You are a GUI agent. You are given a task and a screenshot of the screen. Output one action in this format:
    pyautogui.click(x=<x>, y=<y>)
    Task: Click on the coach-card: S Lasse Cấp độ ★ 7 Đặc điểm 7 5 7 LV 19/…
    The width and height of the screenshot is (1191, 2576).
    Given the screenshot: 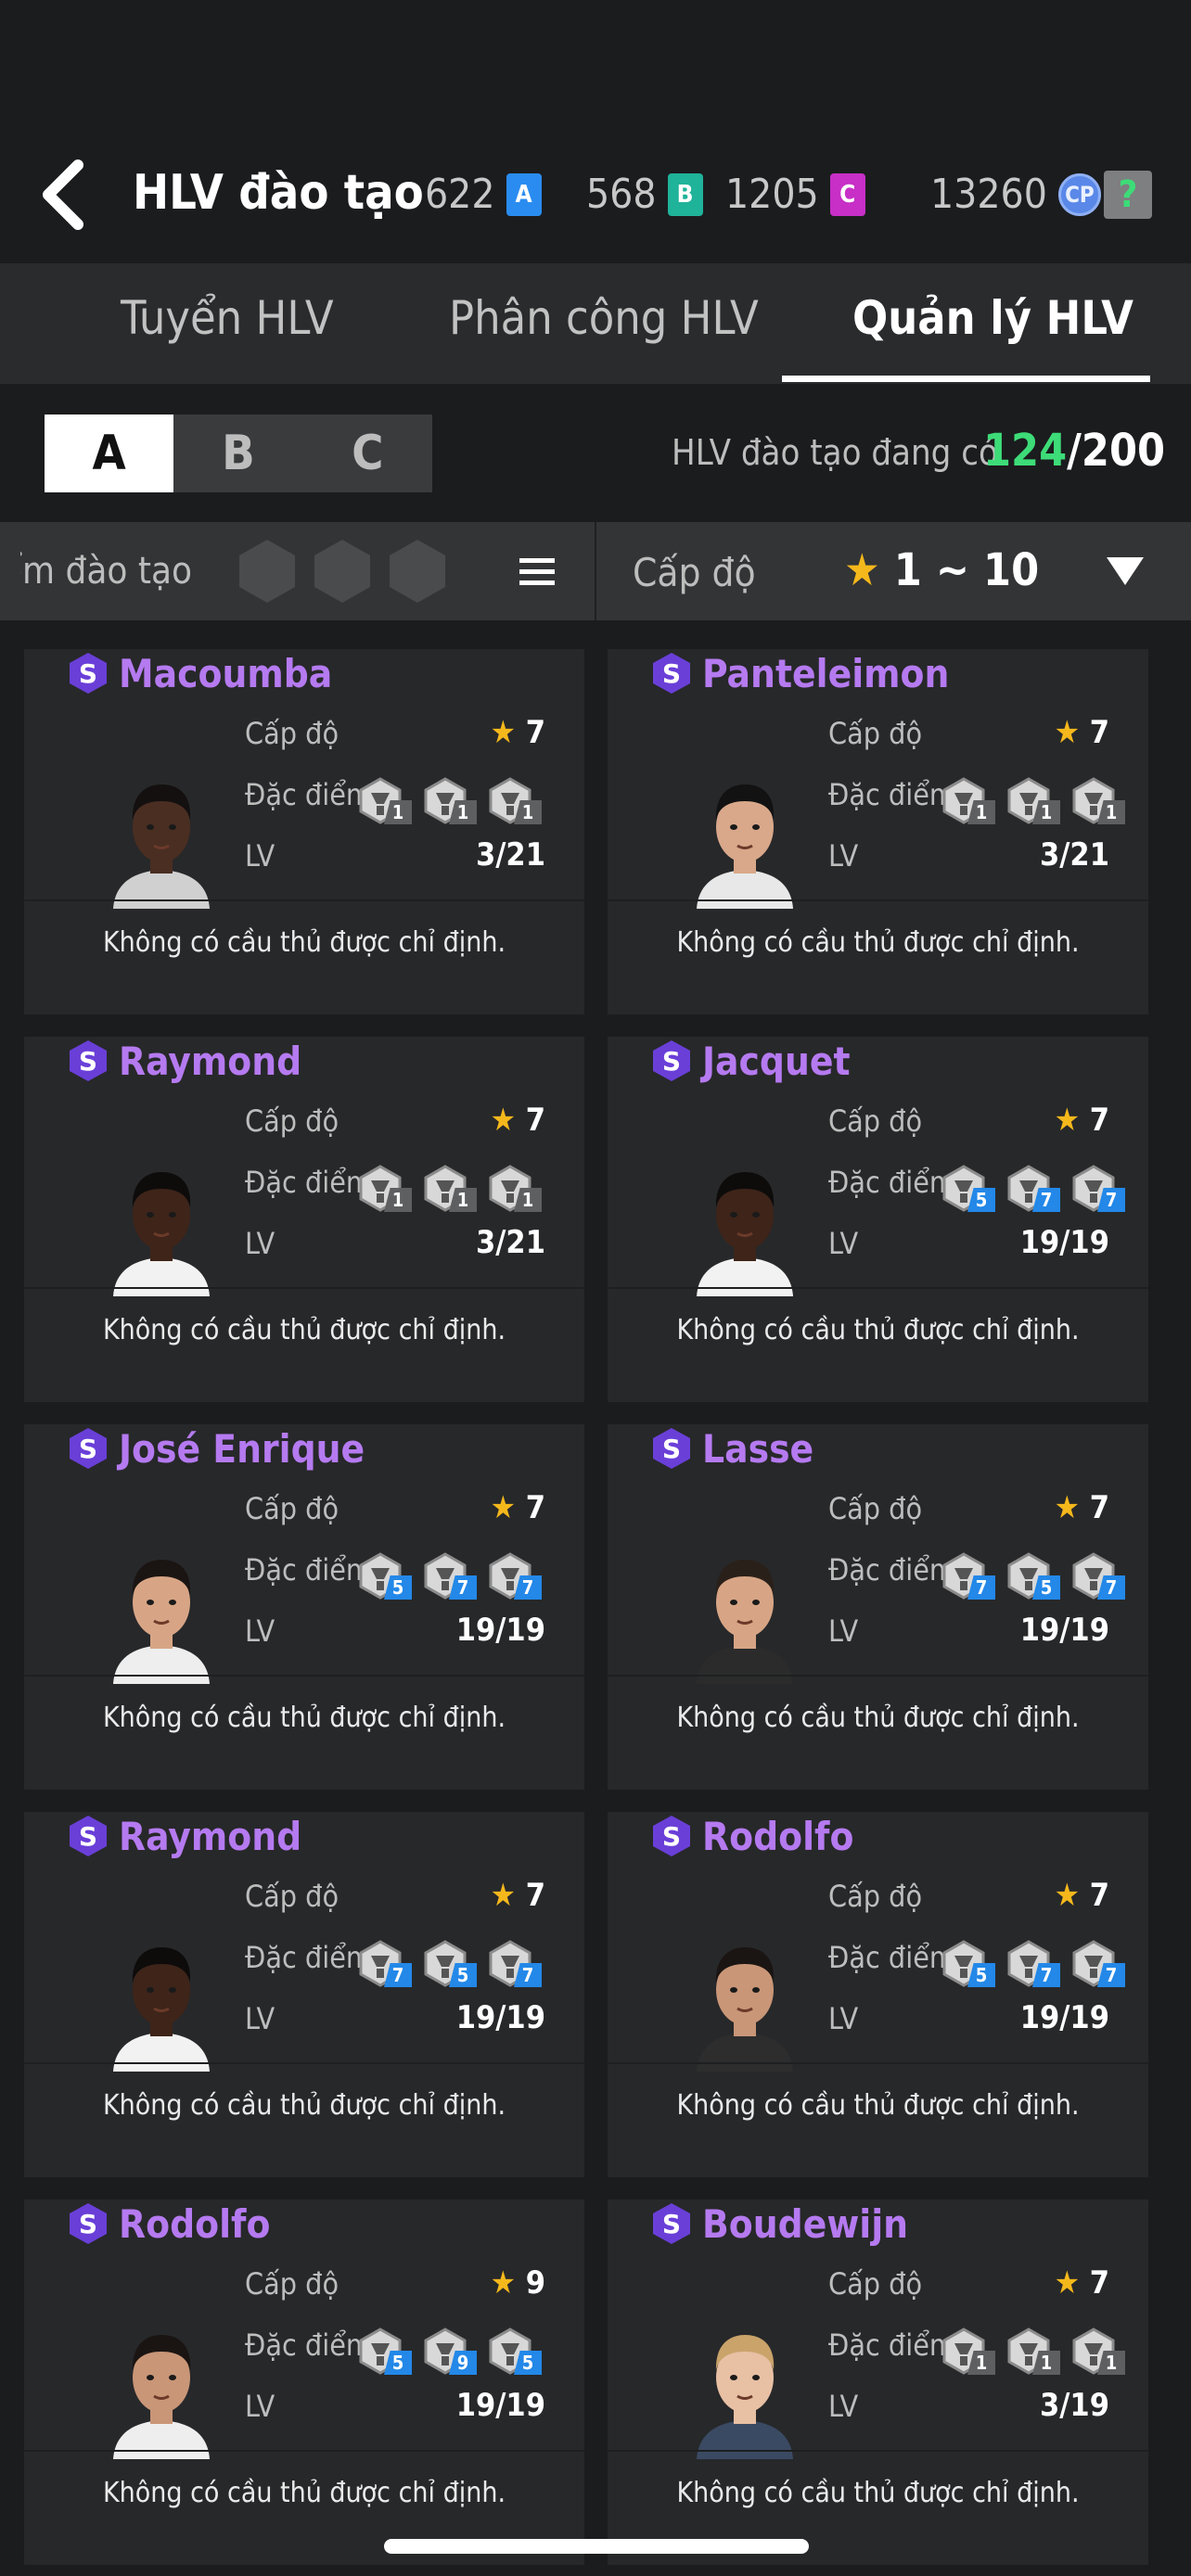 What is the action you would take?
    pyautogui.click(x=878, y=1607)
    